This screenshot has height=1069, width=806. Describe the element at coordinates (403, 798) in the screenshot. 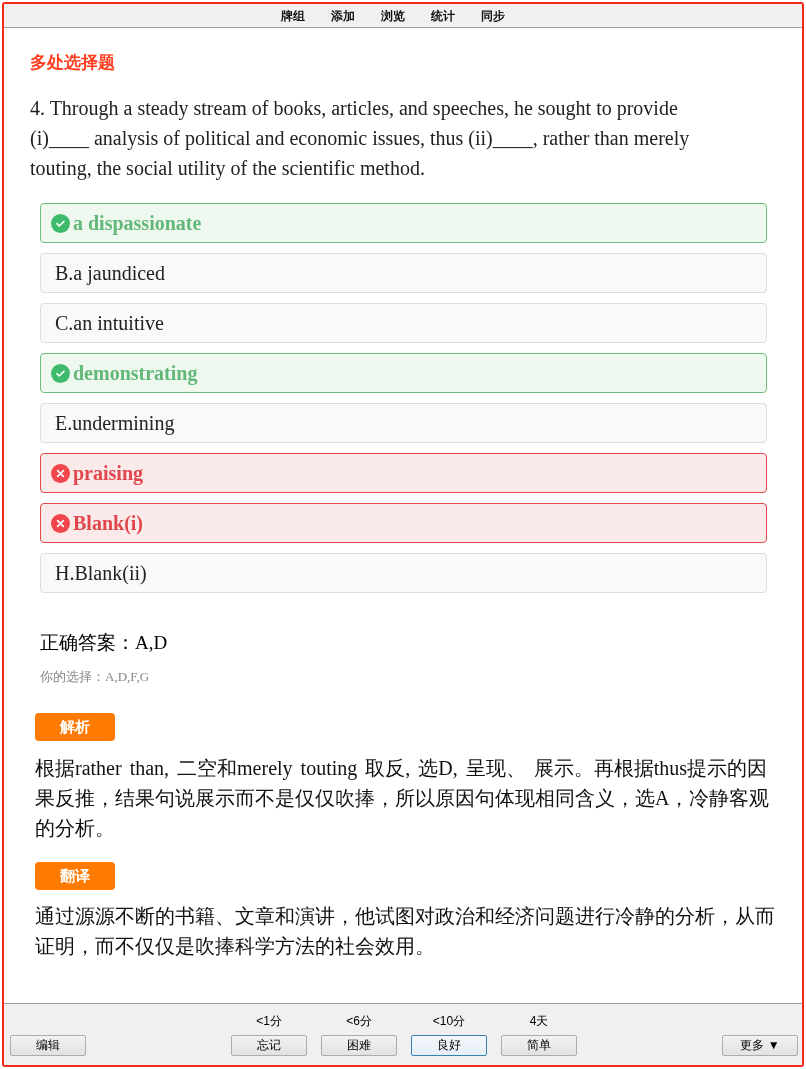

I see `analysis-text: 根据rather than, 二空和merely touting 取反, 选D, 呈现、 展示。再根据thus提示的因果反推，结果句说展示而不是仅仅吹捧，所以原因句体现相同含义，选A，冷静客观的分析。` at that location.